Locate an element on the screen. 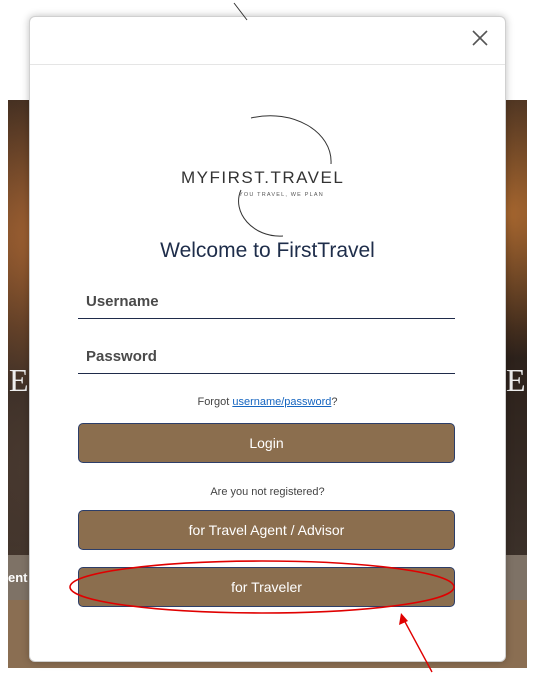 Image resolution: width=535 pixels, height=675 pixels. background-side-text: ent is located at coordinates (18, 577).